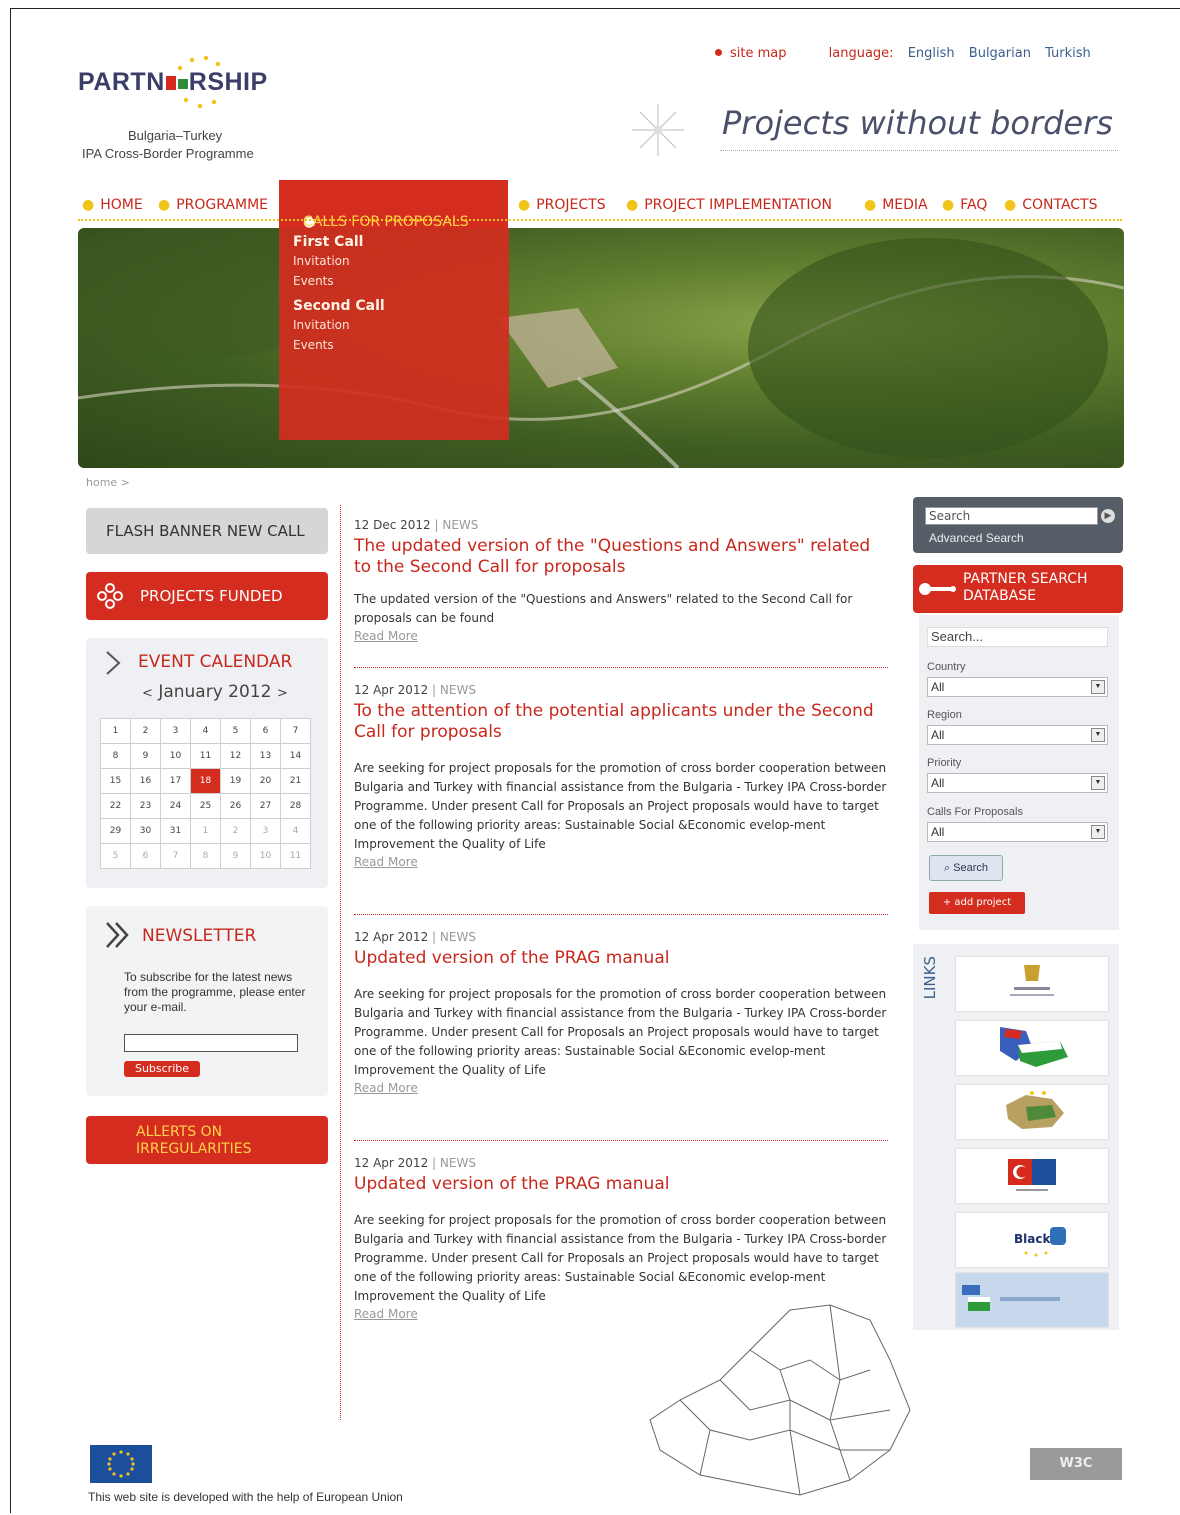 This screenshot has height=1515, width=1180. What do you see at coordinates (235, 806) in the screenshot?
I see `calendar-day: 26` at bounding box center [235, 806].